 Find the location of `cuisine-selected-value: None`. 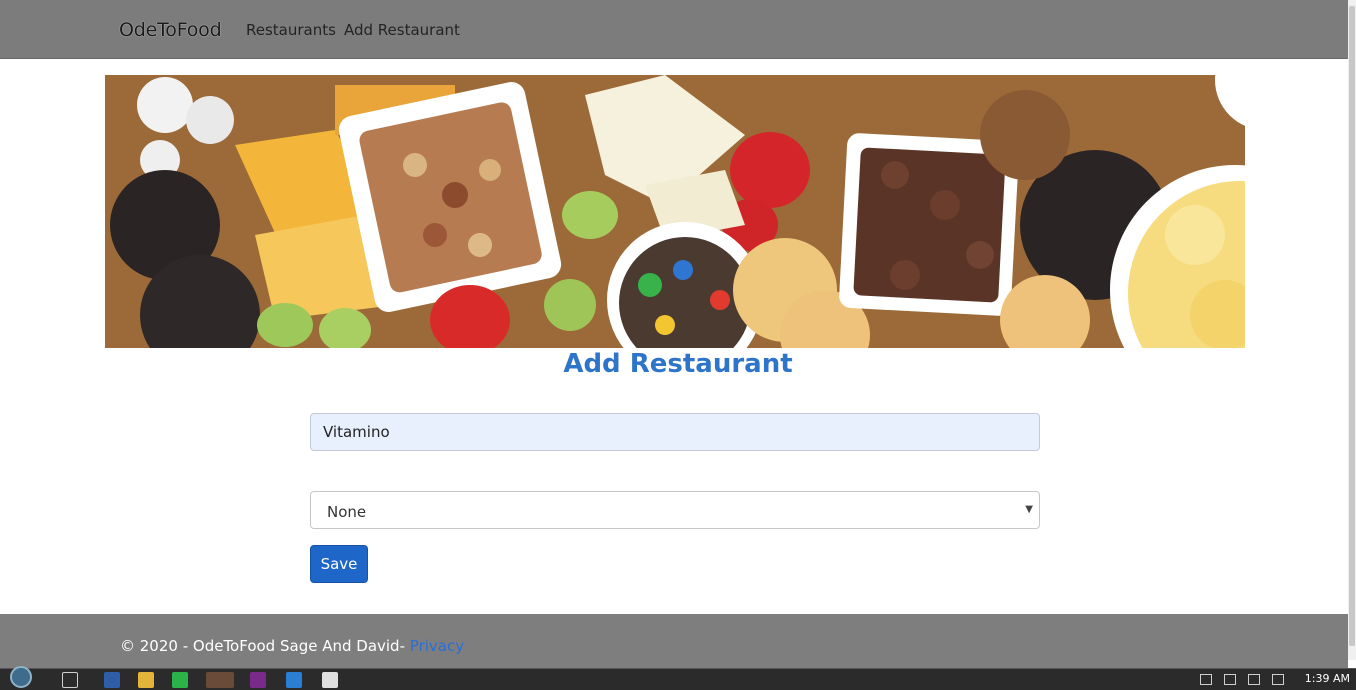

cuisine-selected-value: None is located at coordinates (347, 512).